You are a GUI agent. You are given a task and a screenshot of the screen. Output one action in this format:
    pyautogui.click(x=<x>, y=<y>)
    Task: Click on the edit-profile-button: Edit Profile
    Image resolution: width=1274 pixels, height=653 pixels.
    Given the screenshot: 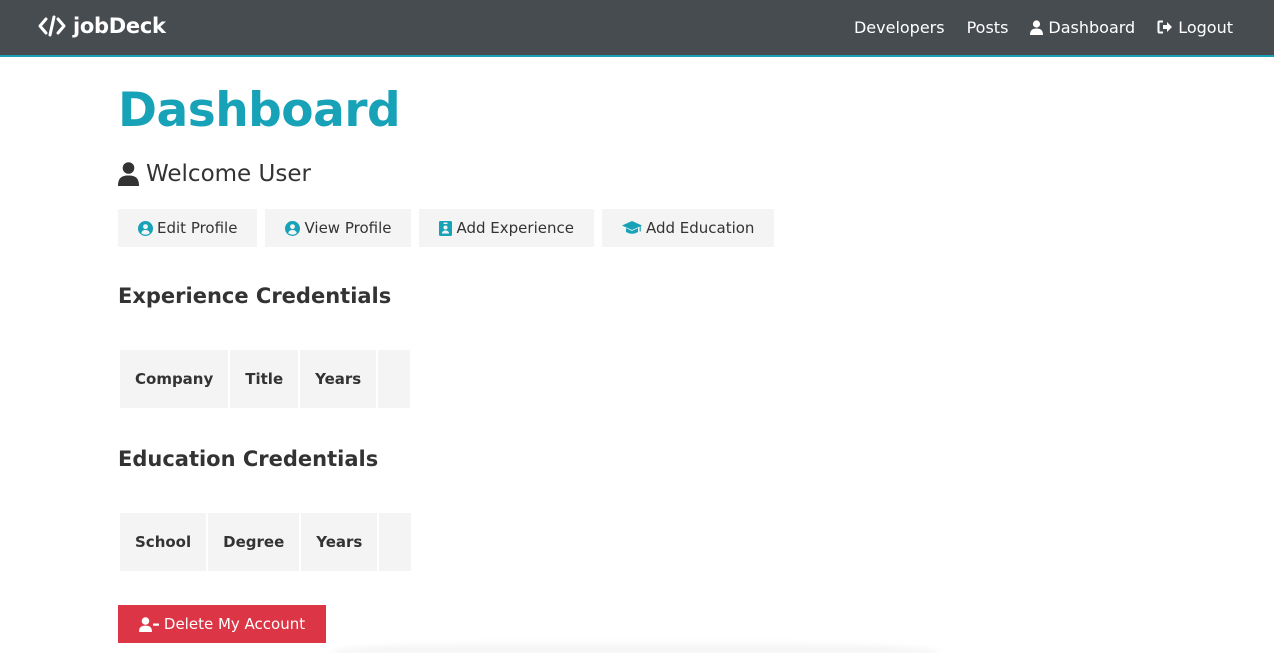 What is the action you would take?
    pyautogui.click(x=188, y=228)
    